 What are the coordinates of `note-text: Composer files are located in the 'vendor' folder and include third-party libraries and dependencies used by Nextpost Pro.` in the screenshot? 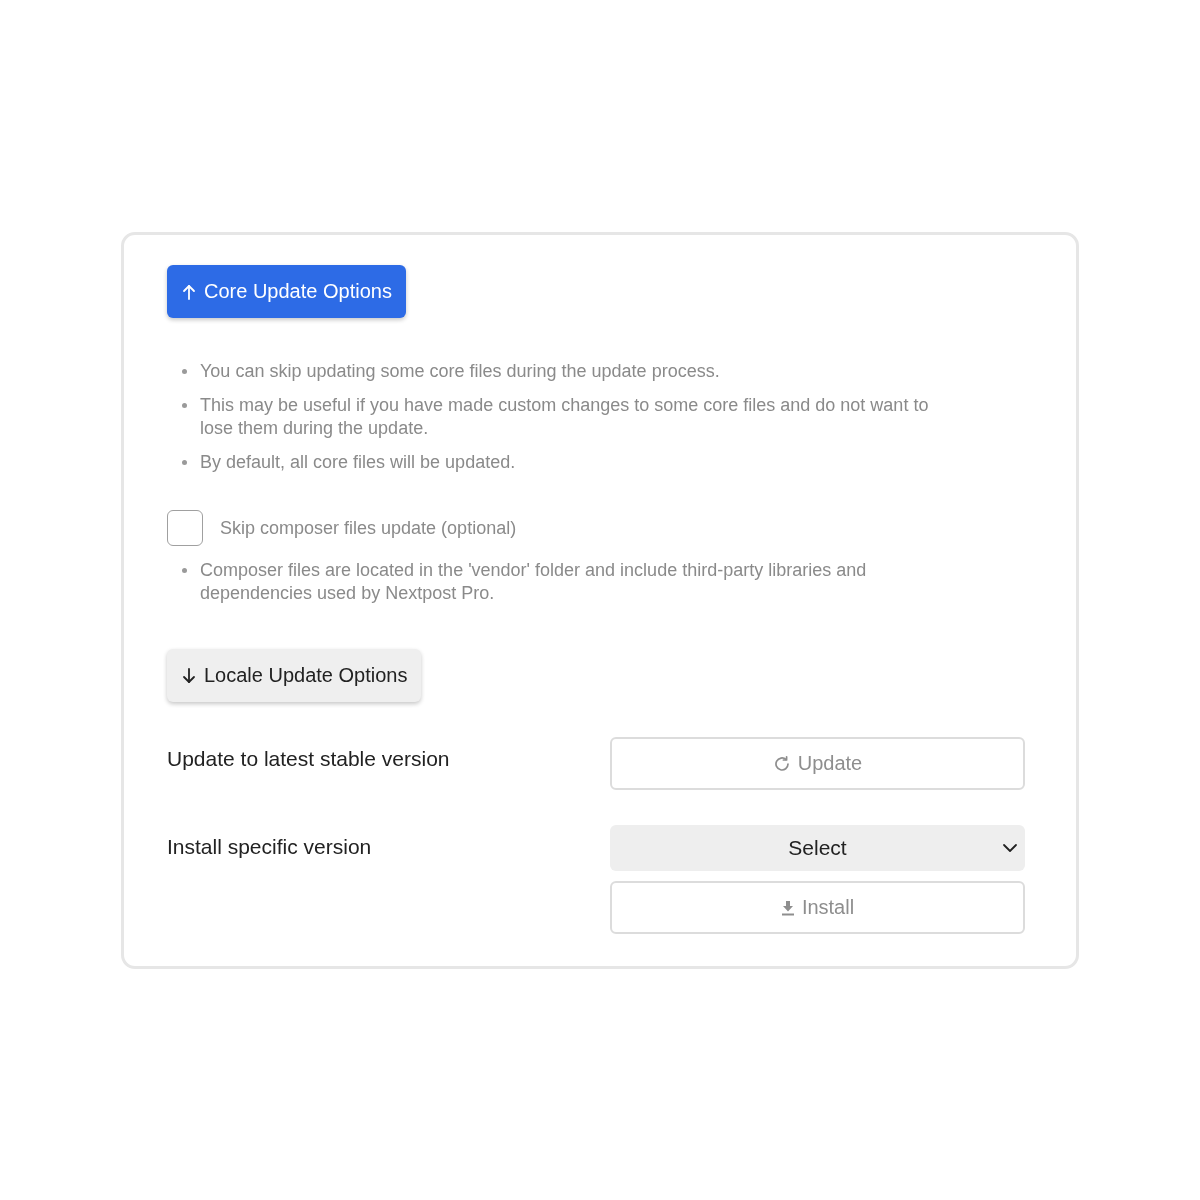 It's located at (534, 582).